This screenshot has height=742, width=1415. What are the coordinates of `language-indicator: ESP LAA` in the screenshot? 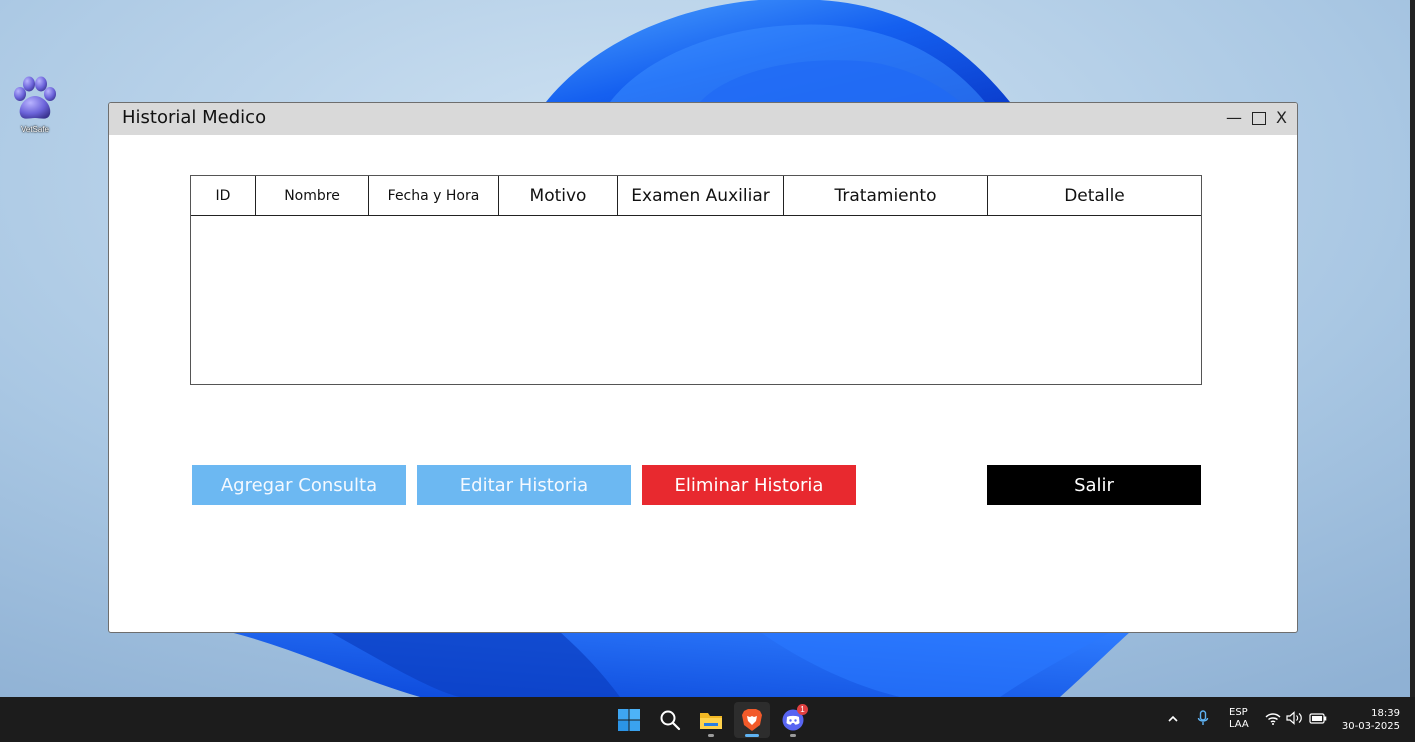 It's located at (1239, 719).